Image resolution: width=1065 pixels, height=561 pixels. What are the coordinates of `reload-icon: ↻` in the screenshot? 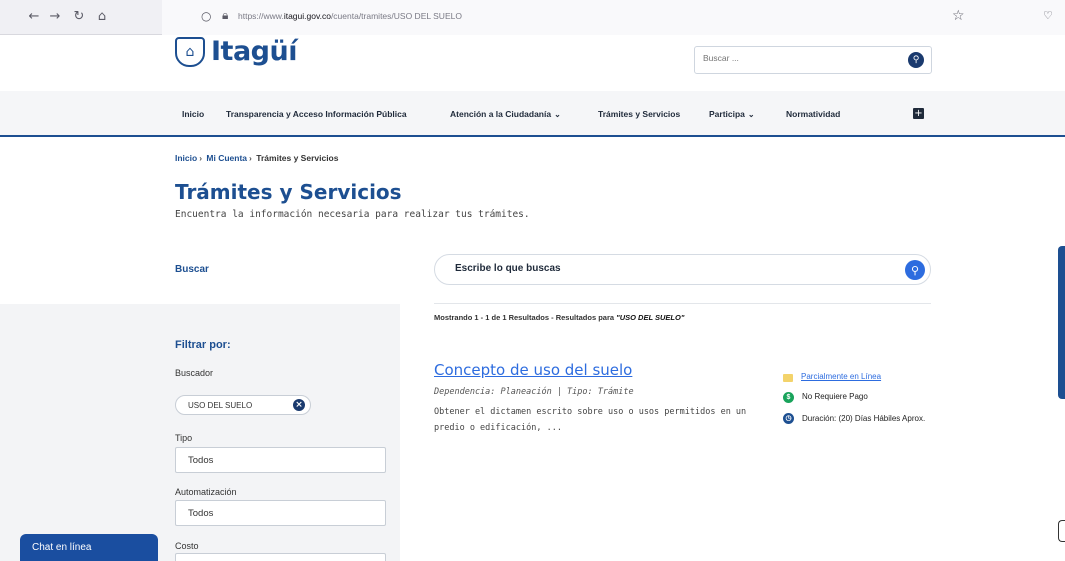 It's located at (79, 16).